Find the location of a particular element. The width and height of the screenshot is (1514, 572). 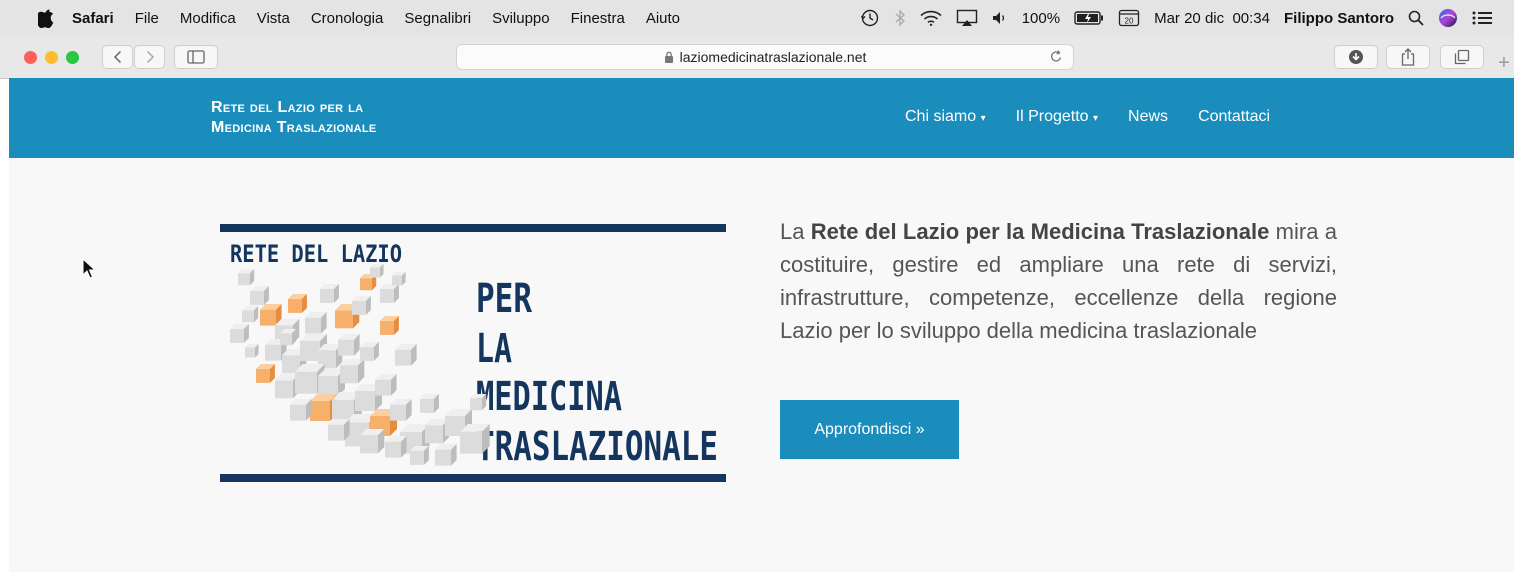

sidebar-icon is located at coordinates (196, 57).